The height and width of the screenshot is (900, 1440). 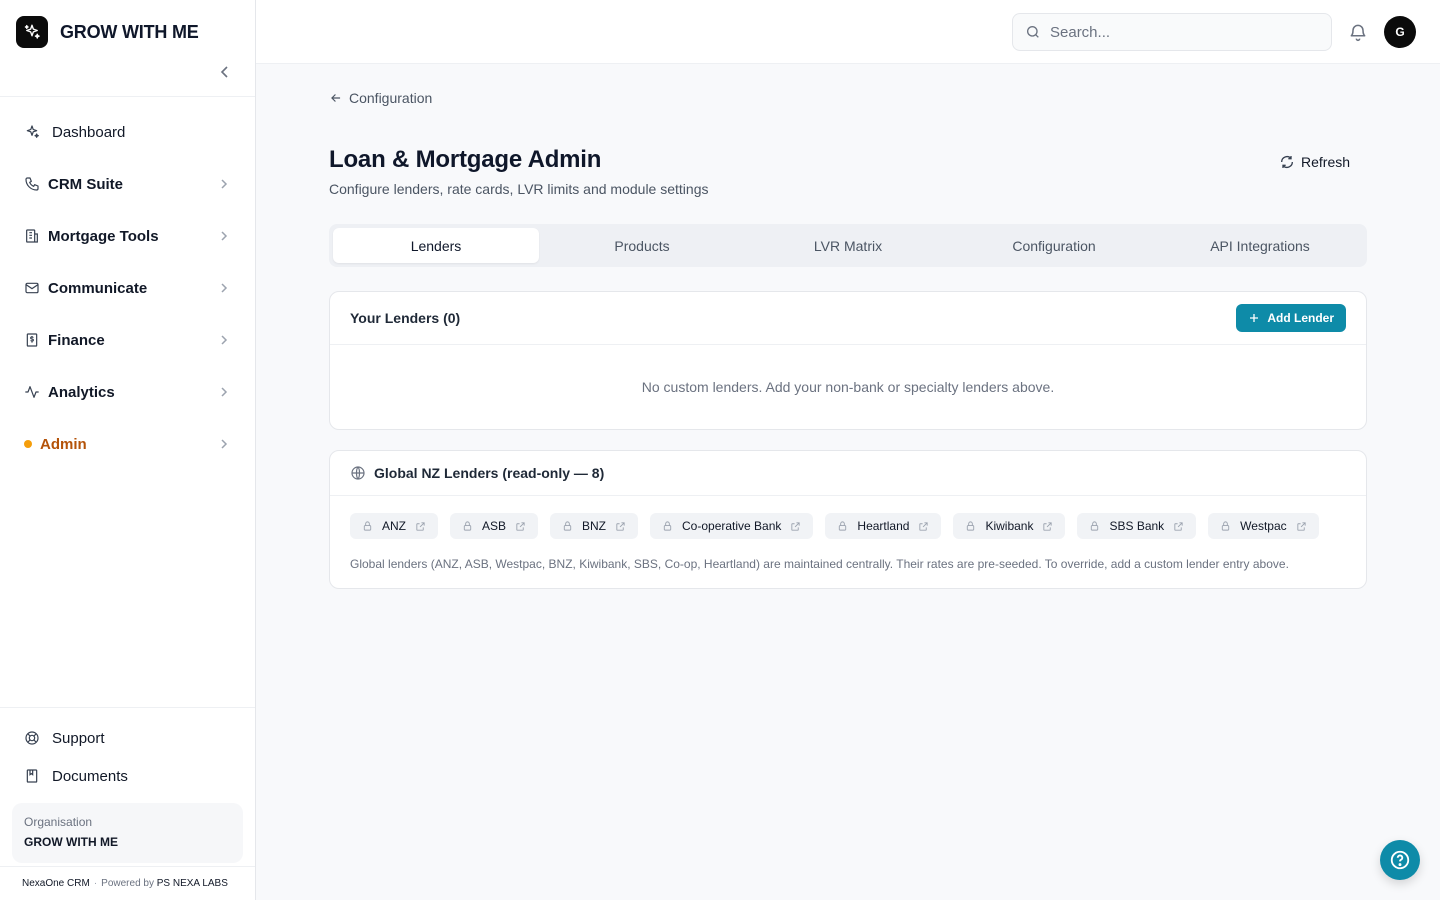 I want to click on sidebar-item-label: Mortgage Tools, so click(x=103, y=236).